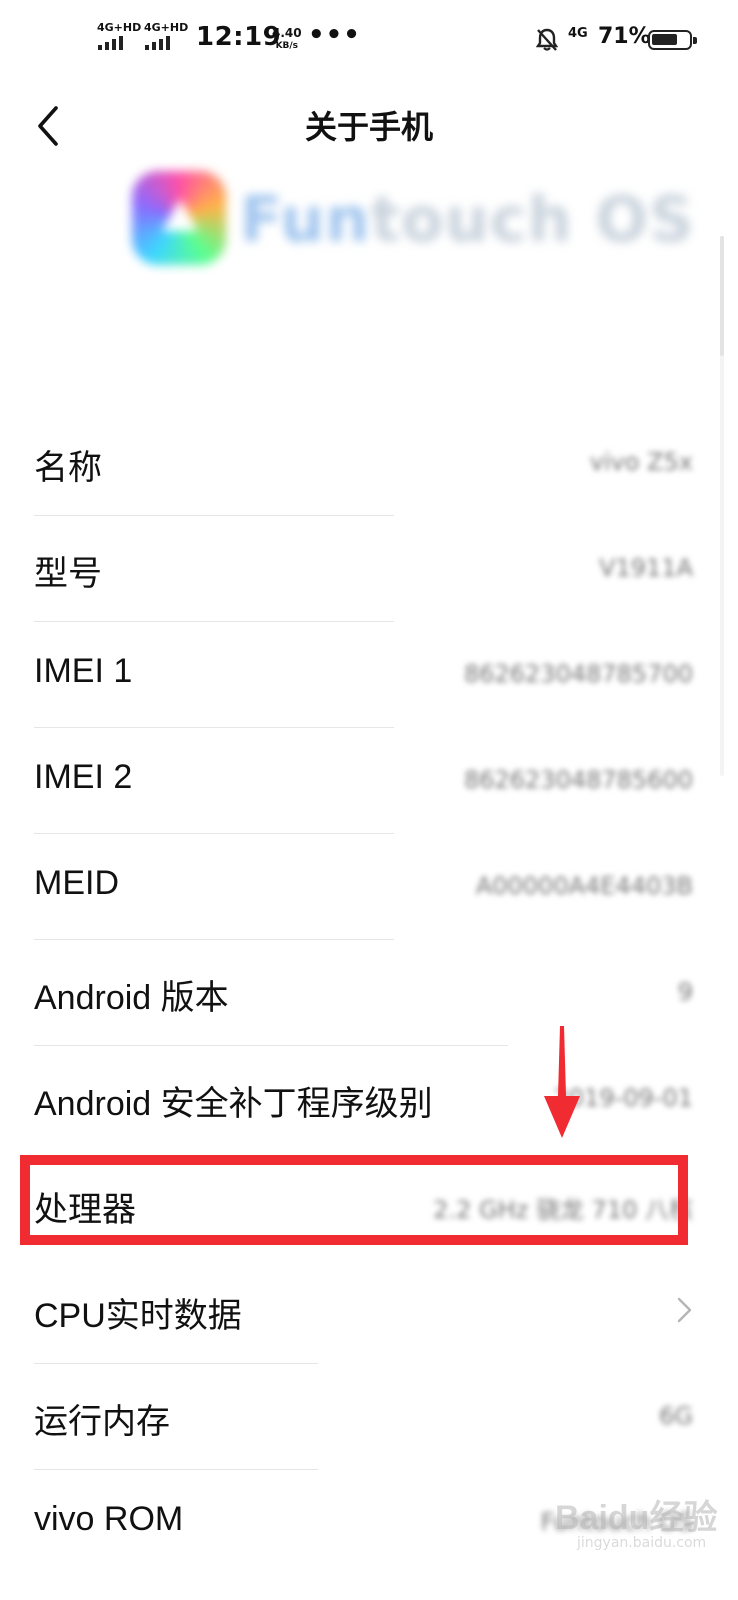 The height and width of the screenshot is (1600, 738). What do you see at coordinates (354, 1200) in the screenshot?
I see `processor-highlight-box` at bounding box center [354, 1200].